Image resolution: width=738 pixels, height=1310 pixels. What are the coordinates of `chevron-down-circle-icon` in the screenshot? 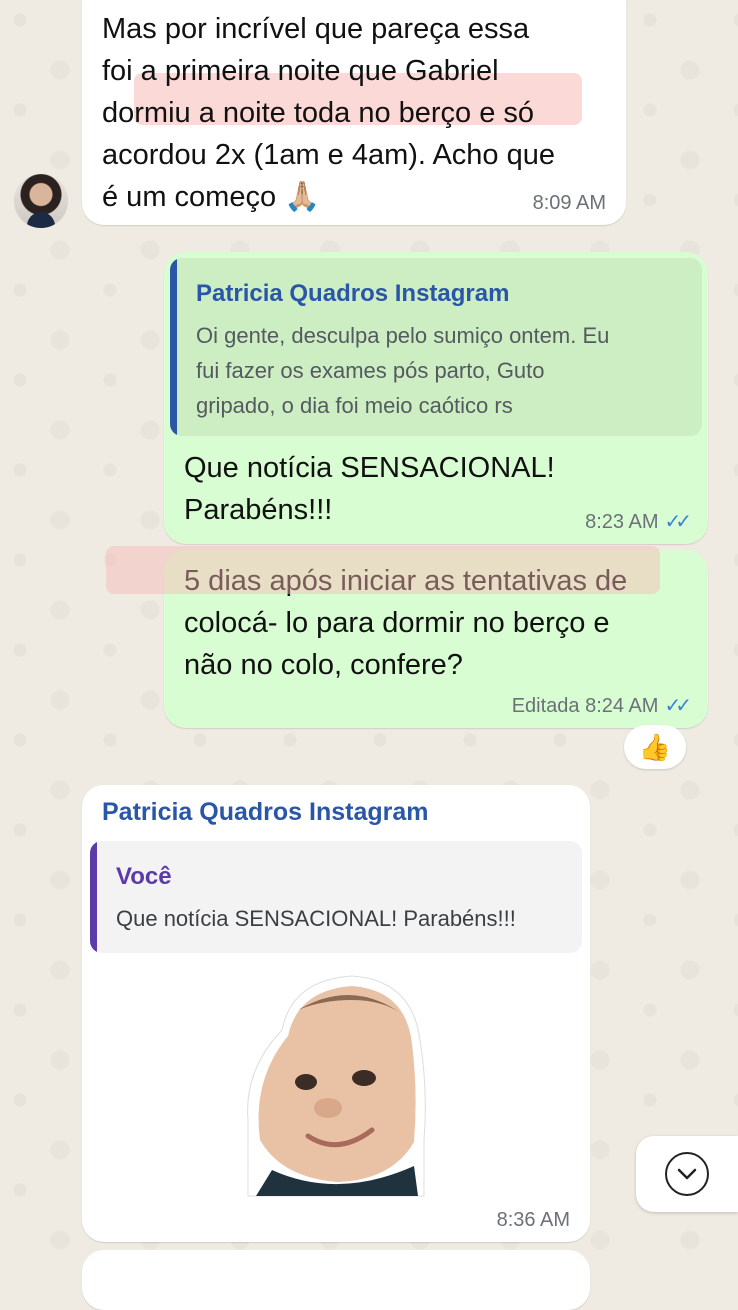 It's located at (687, 1174).